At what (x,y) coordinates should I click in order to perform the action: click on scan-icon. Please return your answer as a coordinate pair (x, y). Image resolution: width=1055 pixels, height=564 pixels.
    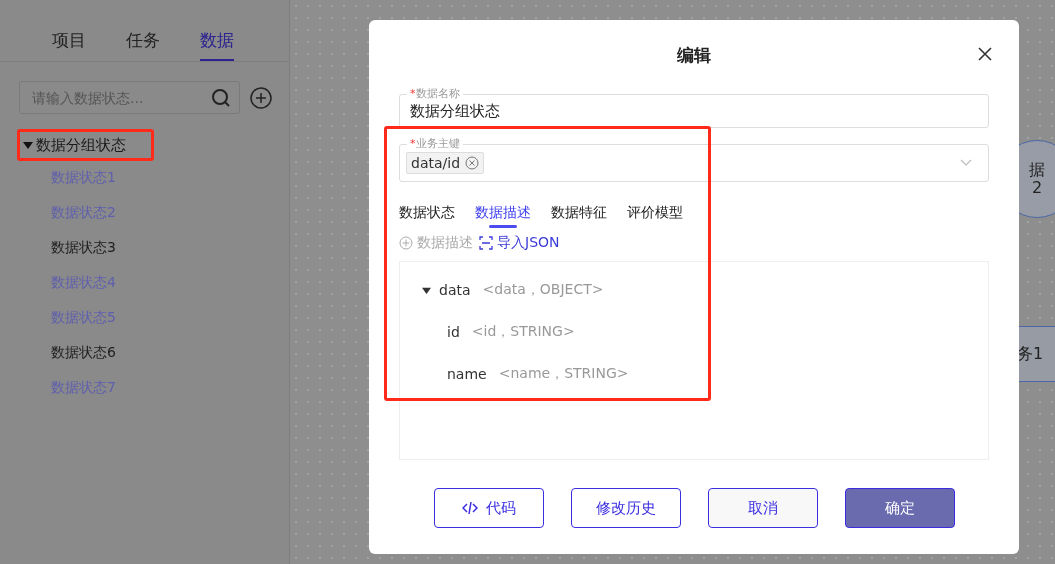
    Looking at the image, I should click on (486, 243).